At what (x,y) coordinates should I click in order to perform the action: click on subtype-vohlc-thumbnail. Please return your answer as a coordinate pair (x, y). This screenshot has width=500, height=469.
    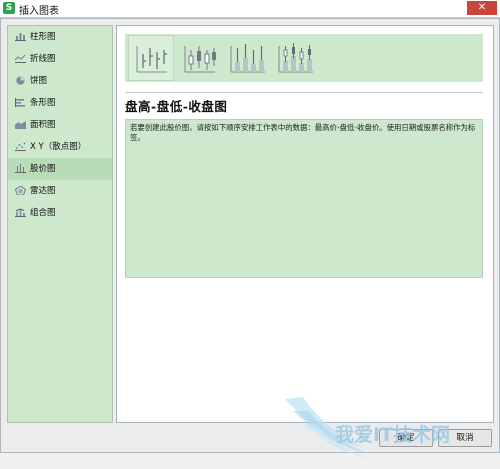
    Looking at the image, I should click on (295, 58).